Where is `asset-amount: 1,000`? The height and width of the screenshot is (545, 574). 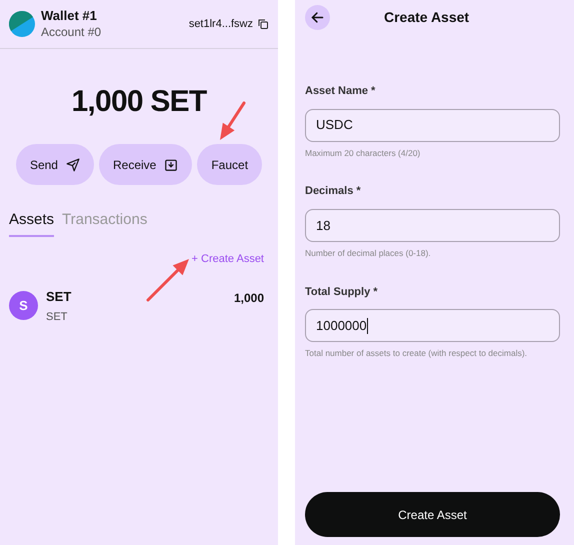
asset-amount: 1,000 is located at coordinates (249, 298).